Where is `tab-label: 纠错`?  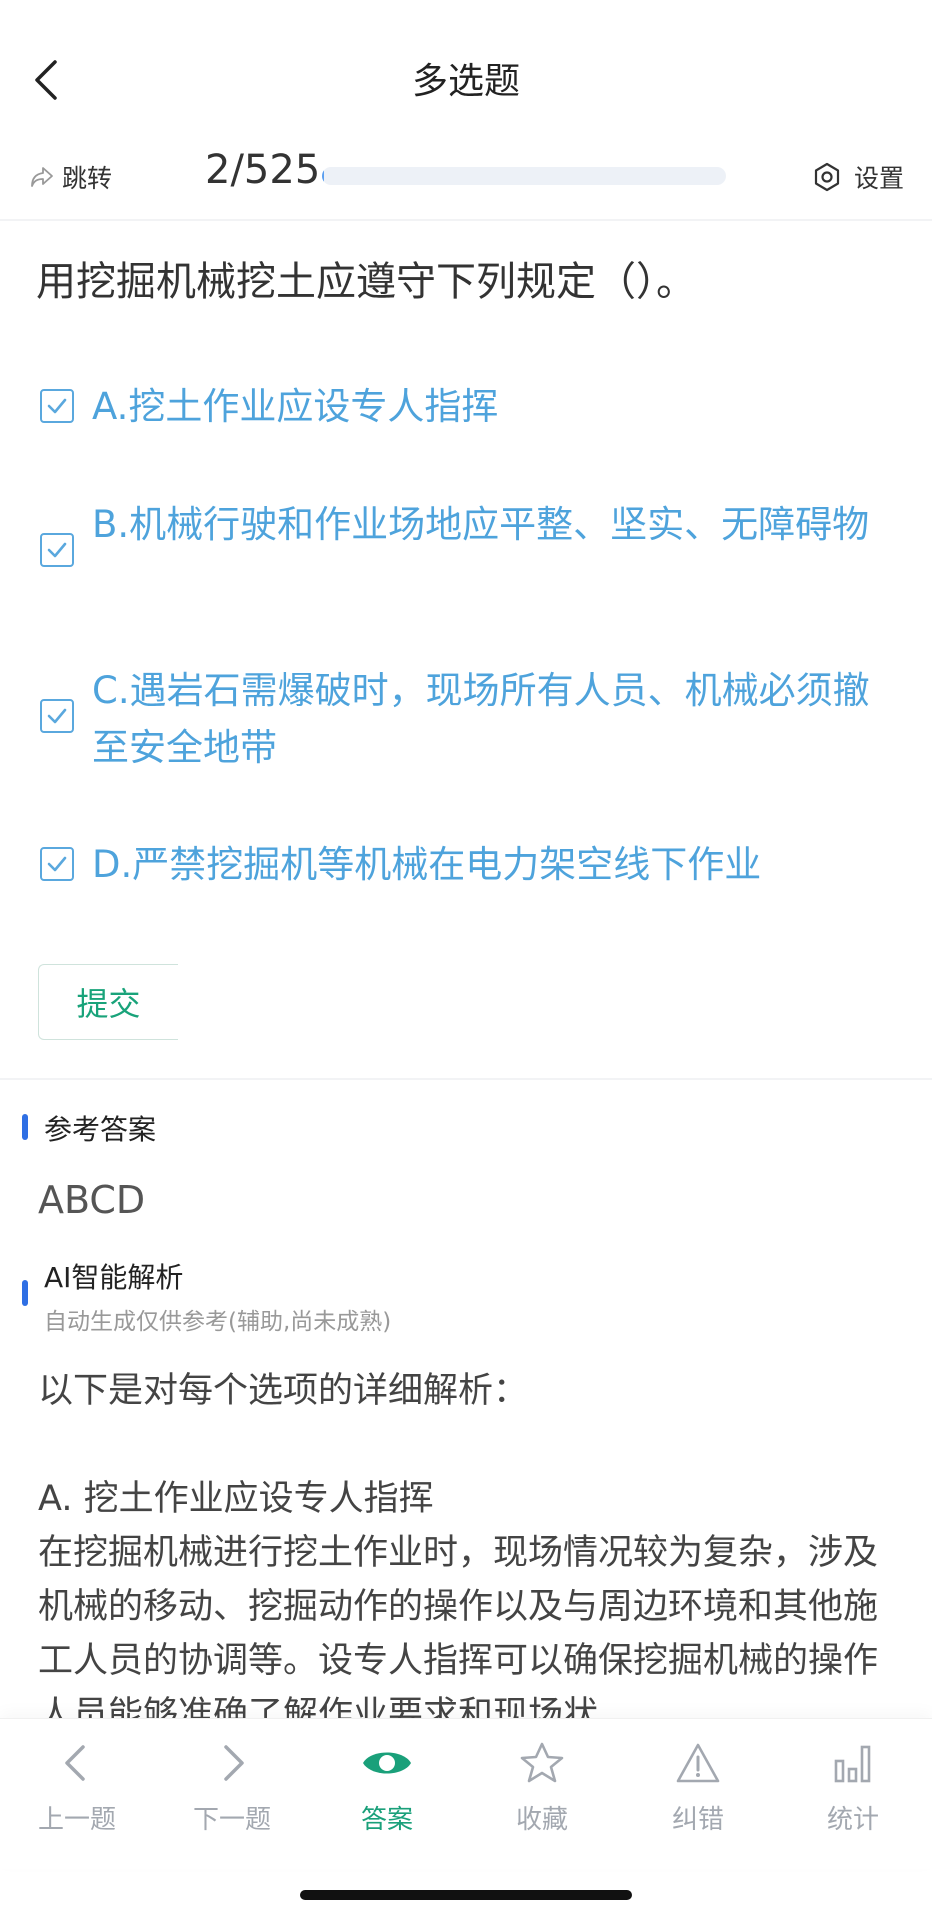
tab-label: 纠错 is located at coordinates (697, 1820).